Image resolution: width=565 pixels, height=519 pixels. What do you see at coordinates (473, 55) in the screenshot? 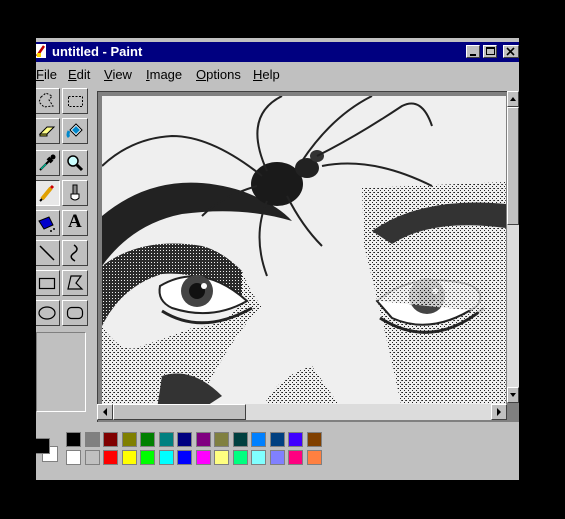
I see `minimize-icon` at bounding box center [473, 55].